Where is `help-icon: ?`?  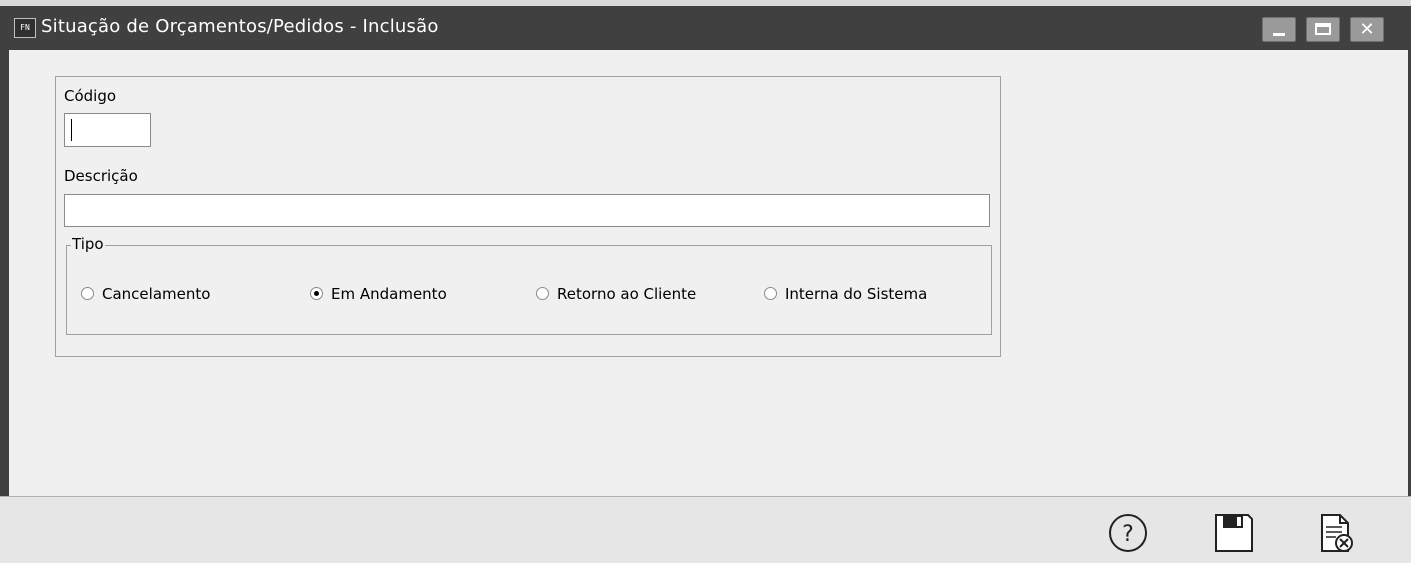
help-icon: ? is located at coordinates (1128, 533).